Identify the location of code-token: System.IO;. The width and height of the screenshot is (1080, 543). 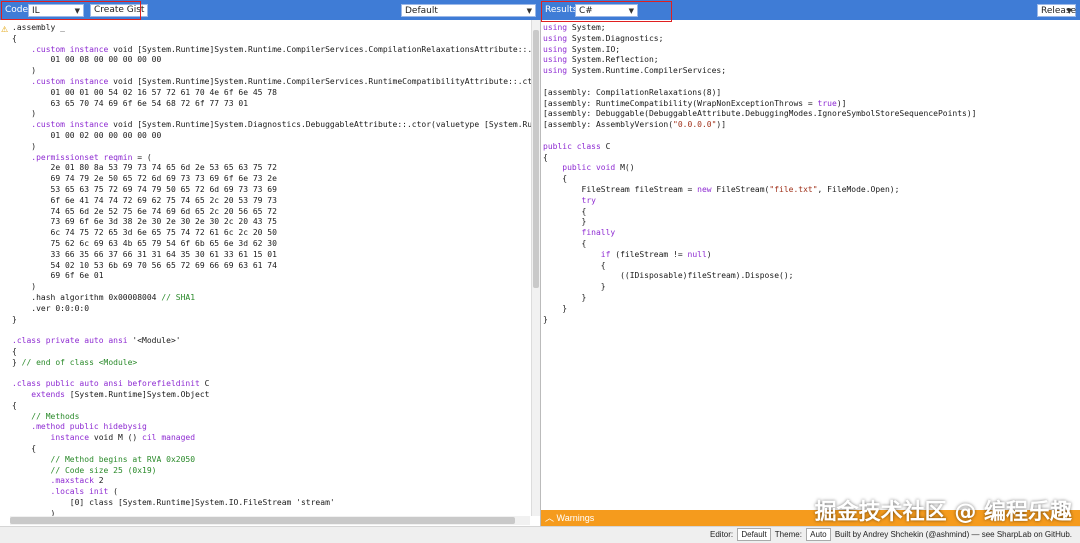
(594, 49).